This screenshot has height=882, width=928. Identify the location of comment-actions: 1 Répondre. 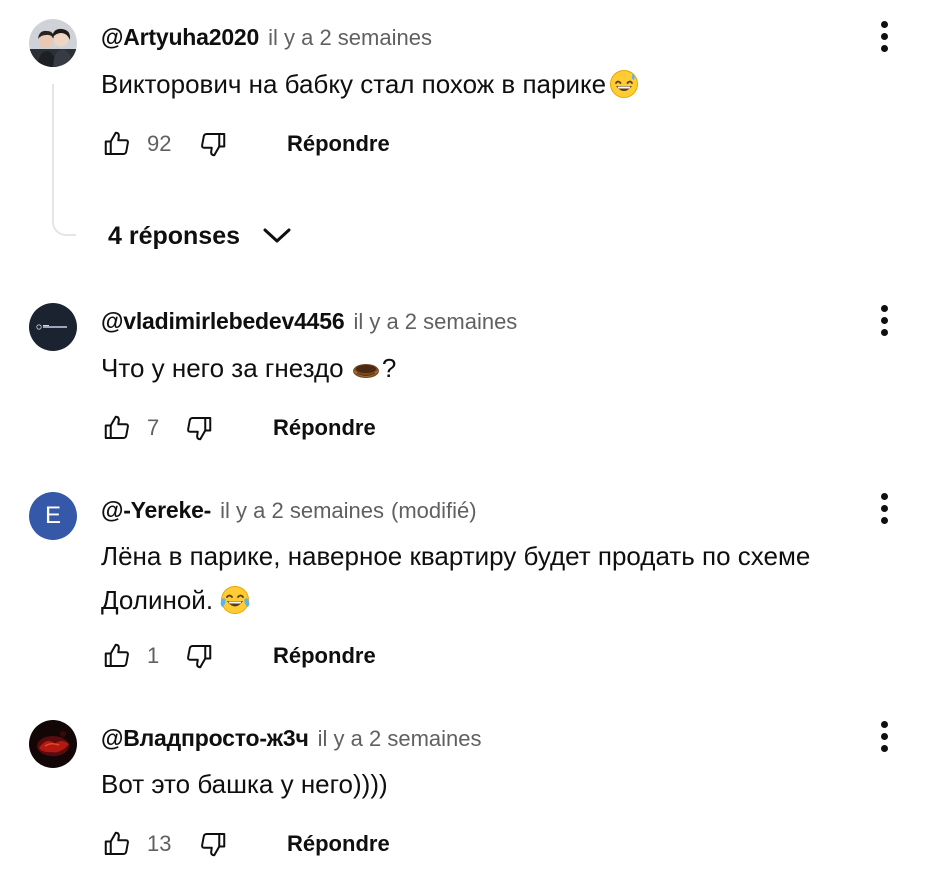
(238, 656).